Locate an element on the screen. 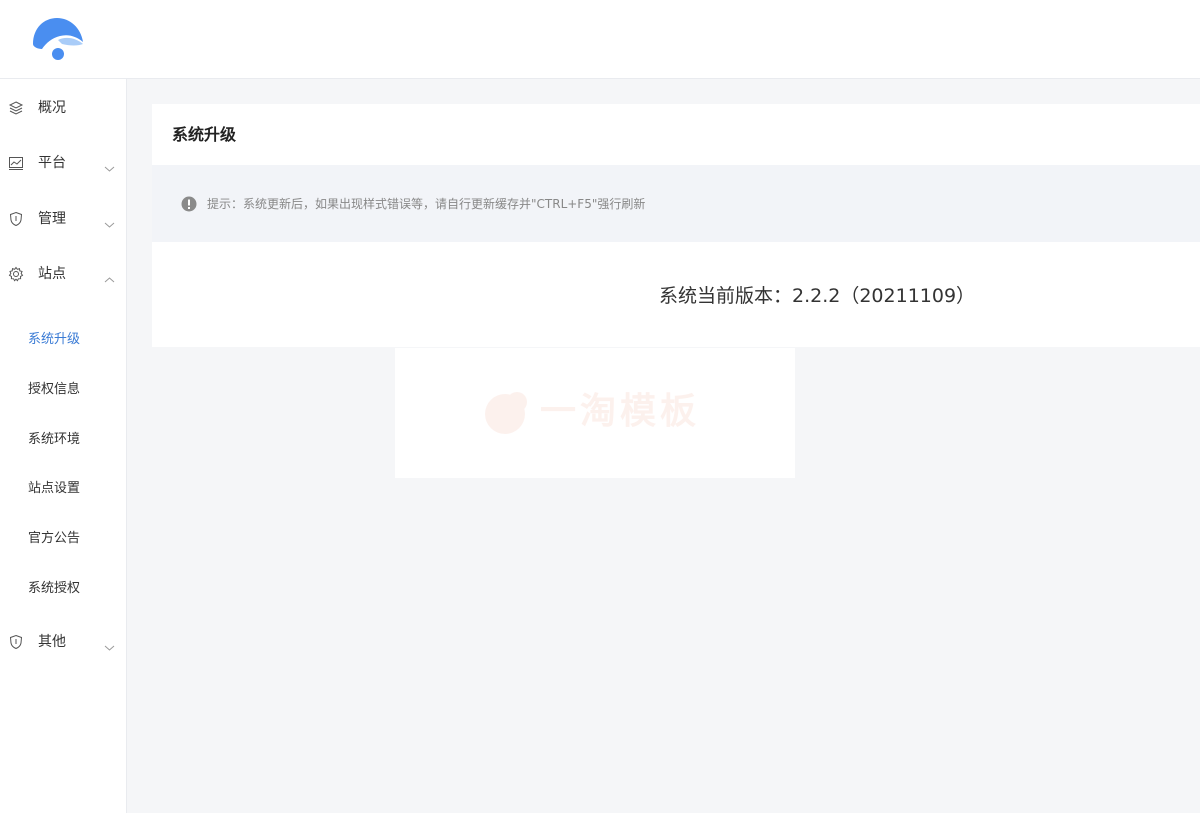  sidebar-item-site: 站点 is located at coordinates (63, 274).